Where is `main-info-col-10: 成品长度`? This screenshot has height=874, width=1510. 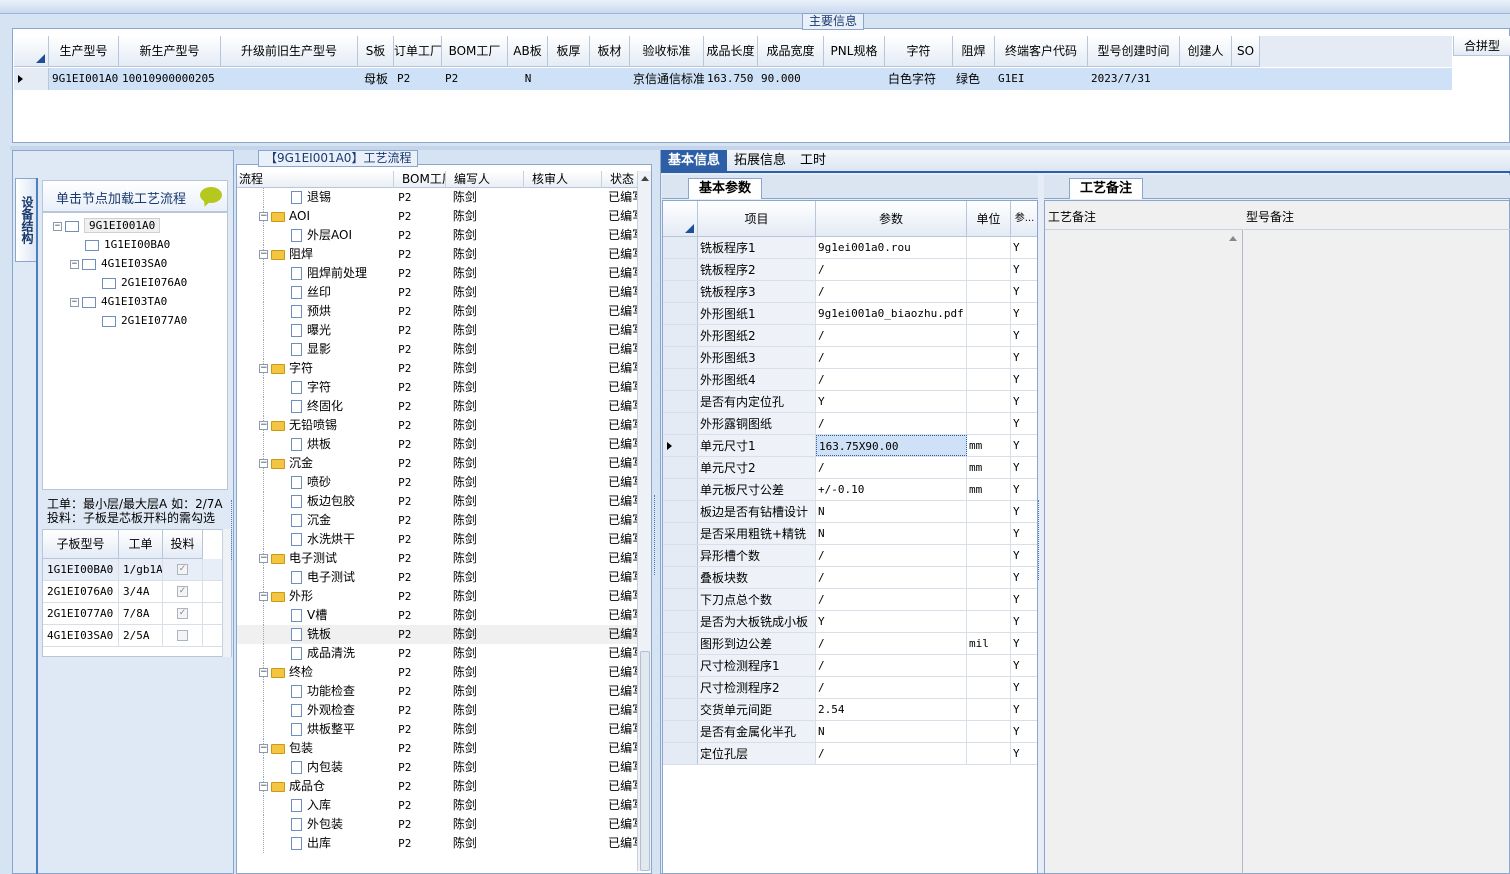
main-info-col-10: 成品长度 is located at coordinates (731, 51).